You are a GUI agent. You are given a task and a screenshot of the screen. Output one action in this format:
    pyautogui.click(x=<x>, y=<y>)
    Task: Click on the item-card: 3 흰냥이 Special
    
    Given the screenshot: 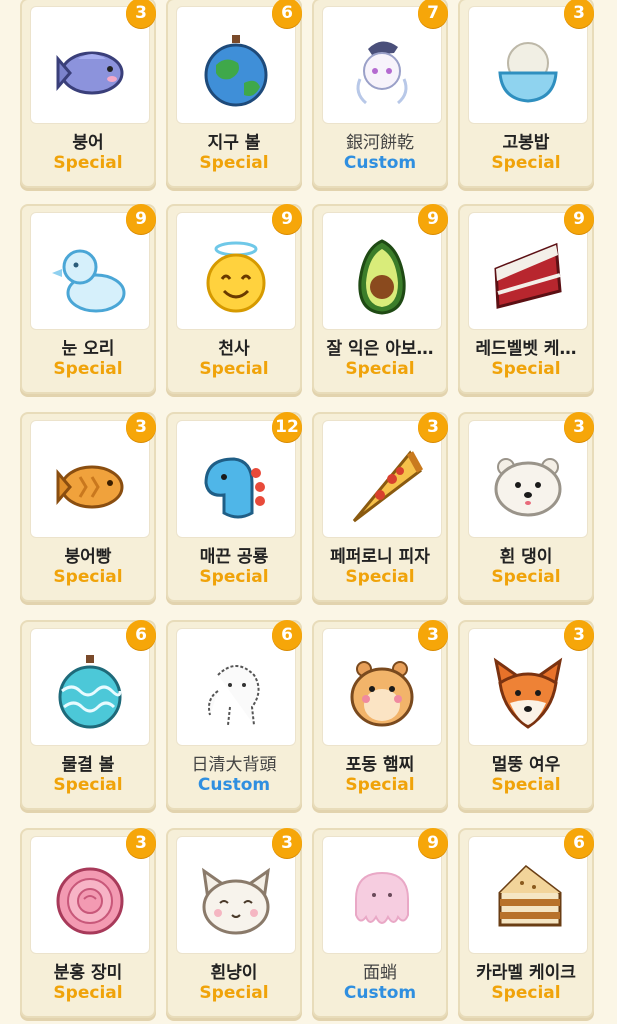 What is the action you would take?
    pyautogui.click(x=234, y=923)
    